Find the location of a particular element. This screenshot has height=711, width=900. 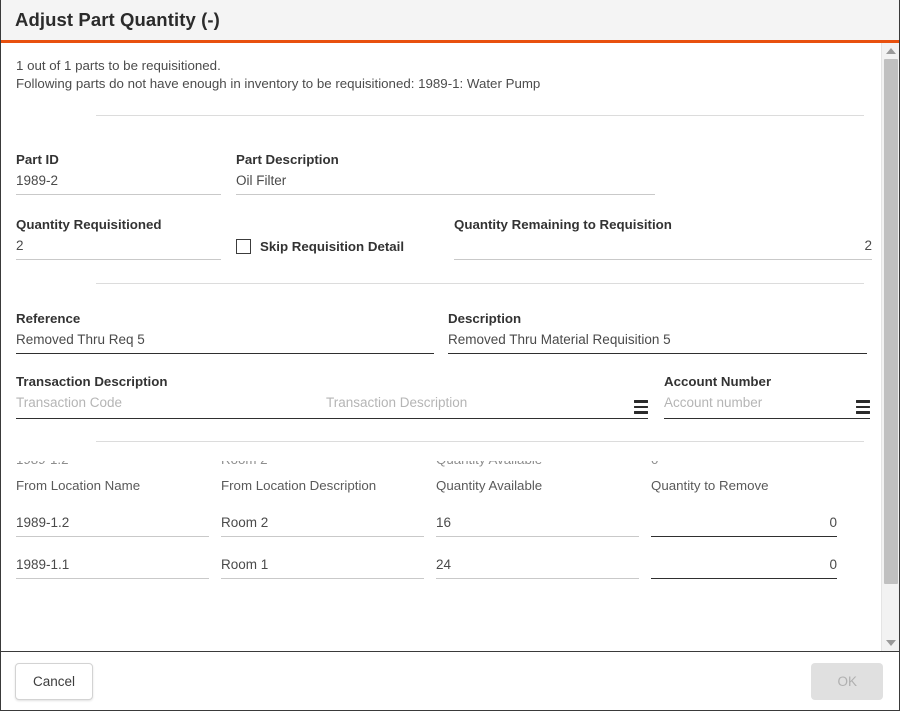

table-row: 1989-1.1 Room 1 24 0 is located at coordinates (448, 568).